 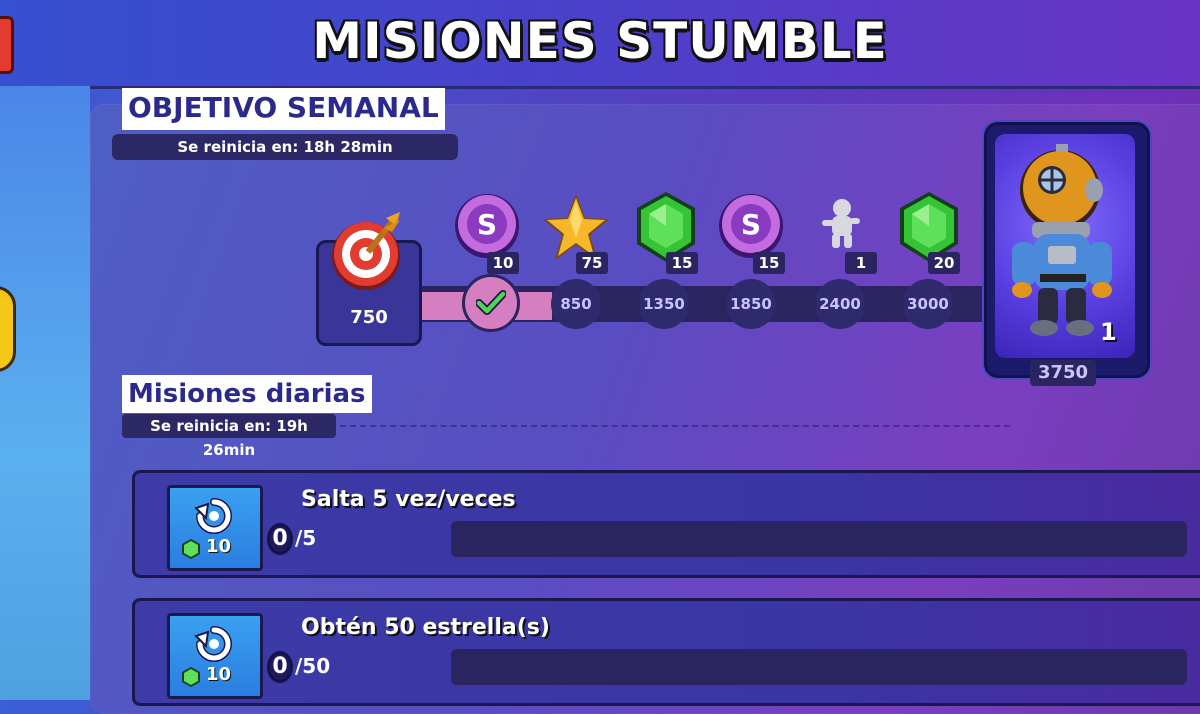 I want to click on checkmark-icon, so click(x=491, y=302).